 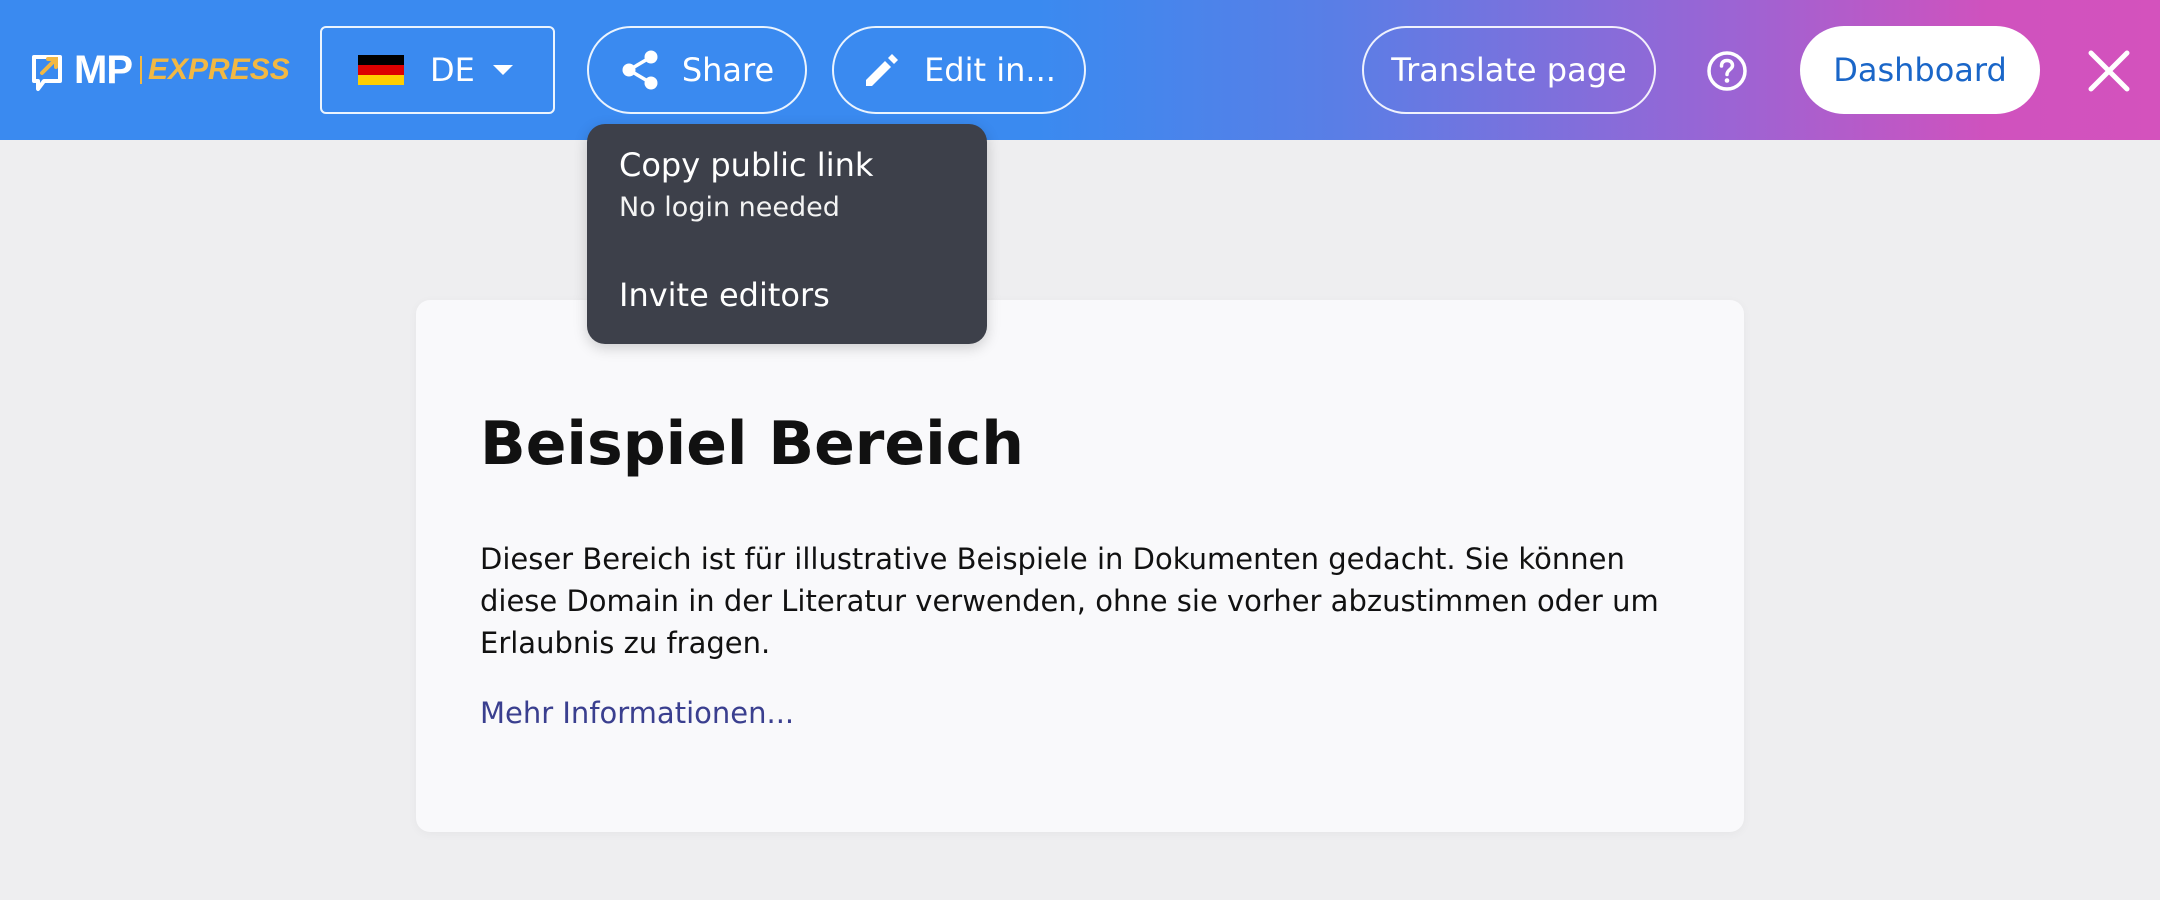 I want to click on share-icon, so click(x=640, y=70).